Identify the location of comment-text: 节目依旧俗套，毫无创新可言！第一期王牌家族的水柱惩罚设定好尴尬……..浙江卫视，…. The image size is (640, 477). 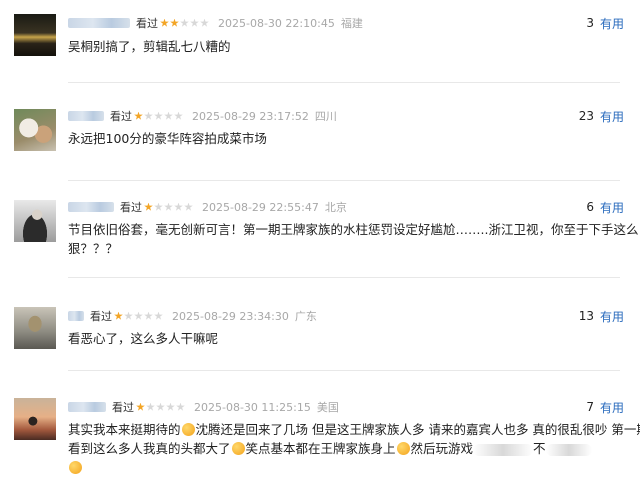
(353, 239).